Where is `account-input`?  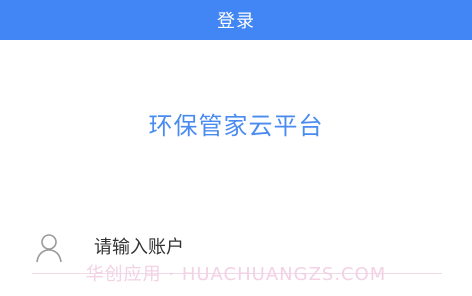 account-input is located at coordinates (244, 247).